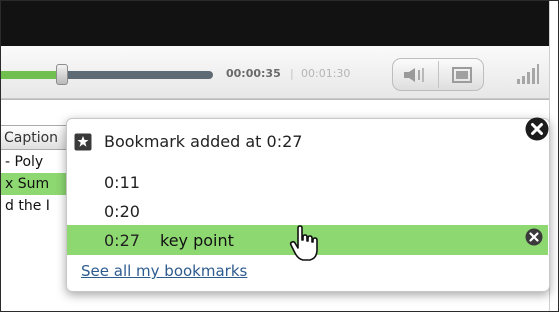  Describe the element at coordinates (553, 156) in the screenshot. I see `window-edge` at that location.